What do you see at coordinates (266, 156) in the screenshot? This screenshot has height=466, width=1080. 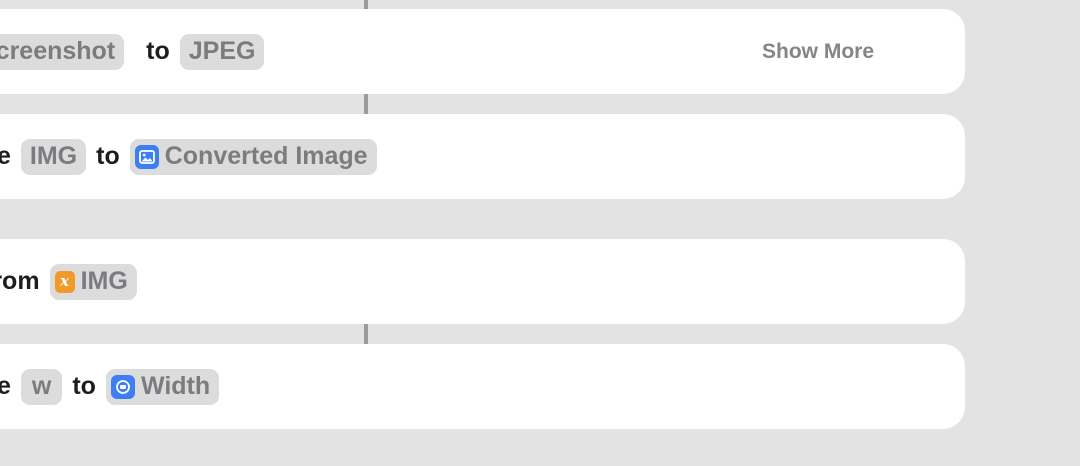 I see `token-label: Converted Image` at bounding box center [266, 156].